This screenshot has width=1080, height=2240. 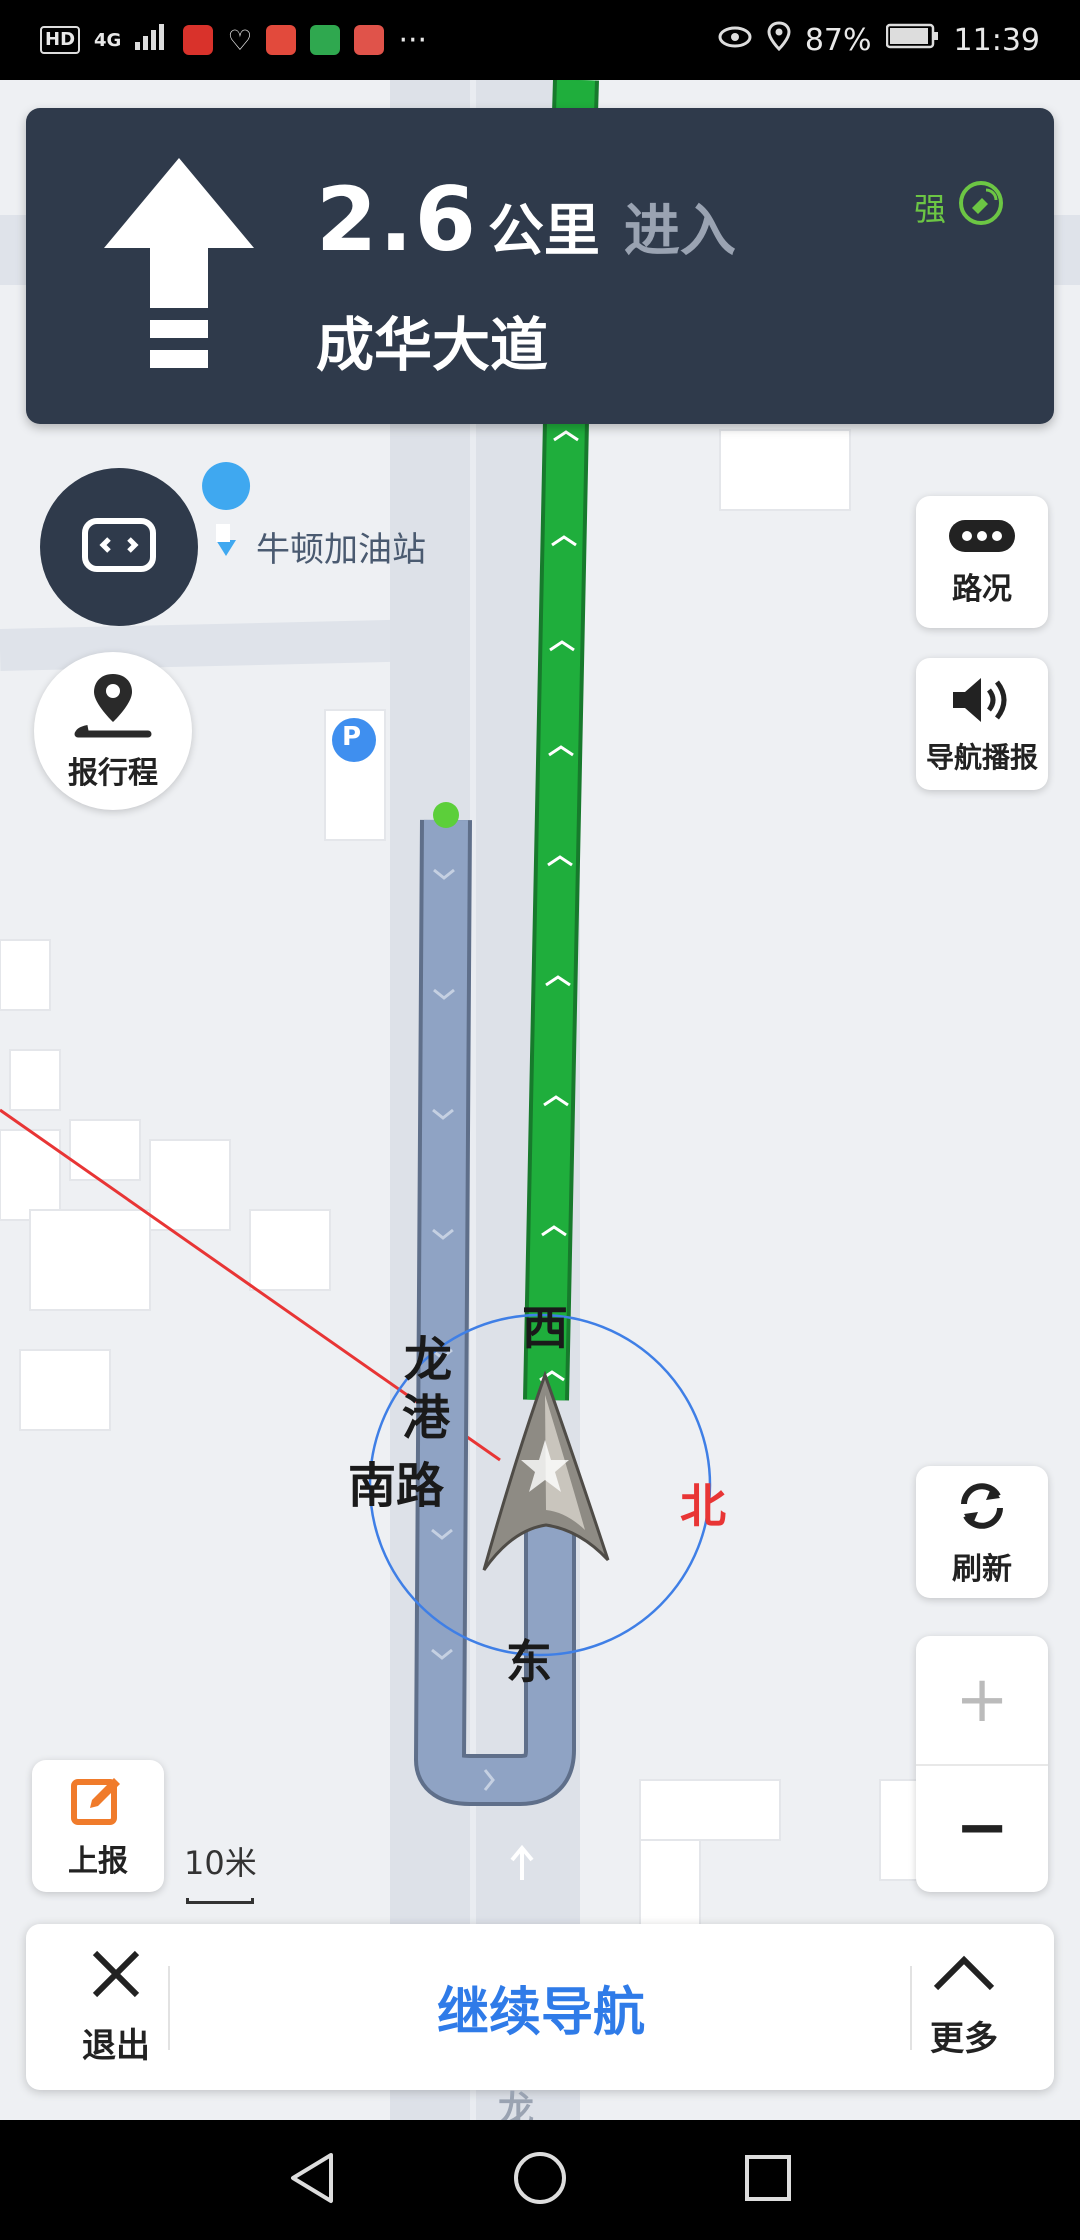 I want to click on distance-value: 2.6, so click(x=397, y=219).